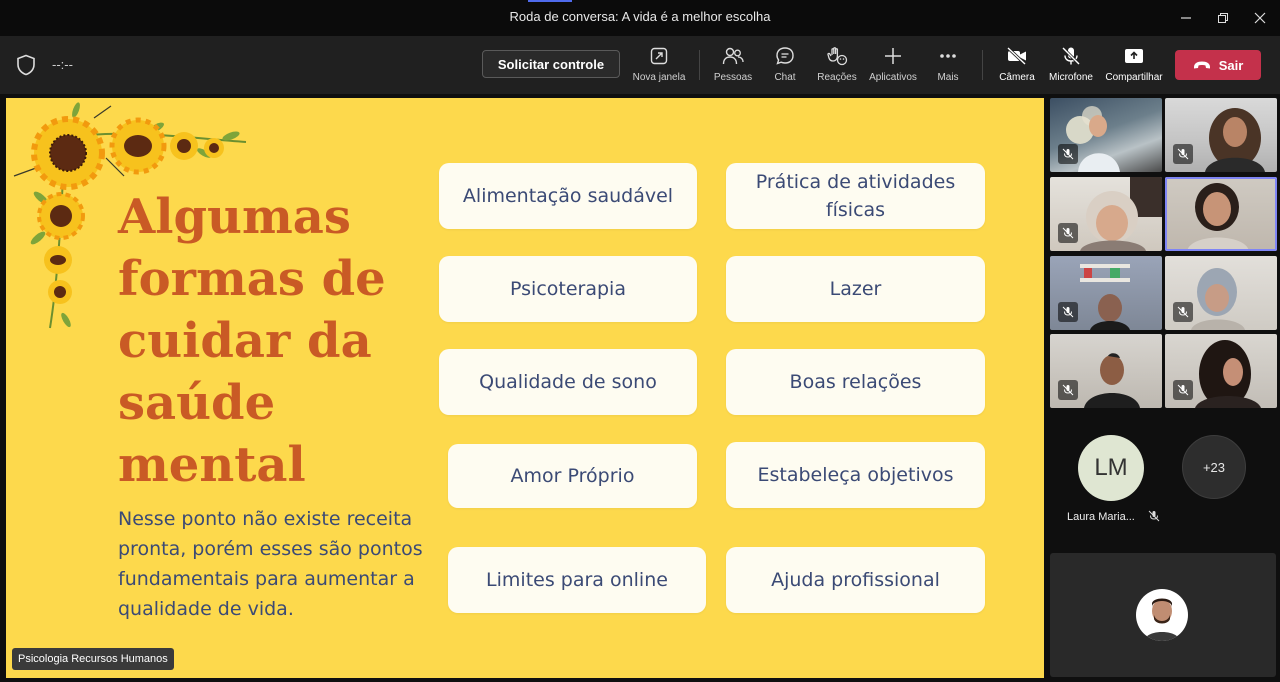 The image size is (1280, 682). I want to click on chat-button: Chat, so click(785, 66).